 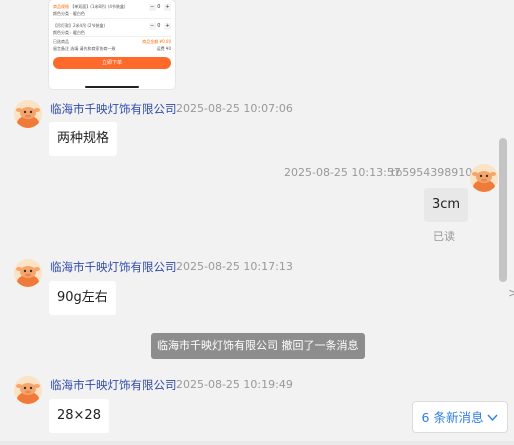 What do you see at coordinates (112, 87) in the screenshot?
I see `home-indicator-bar` at bounding box center [112, 87].